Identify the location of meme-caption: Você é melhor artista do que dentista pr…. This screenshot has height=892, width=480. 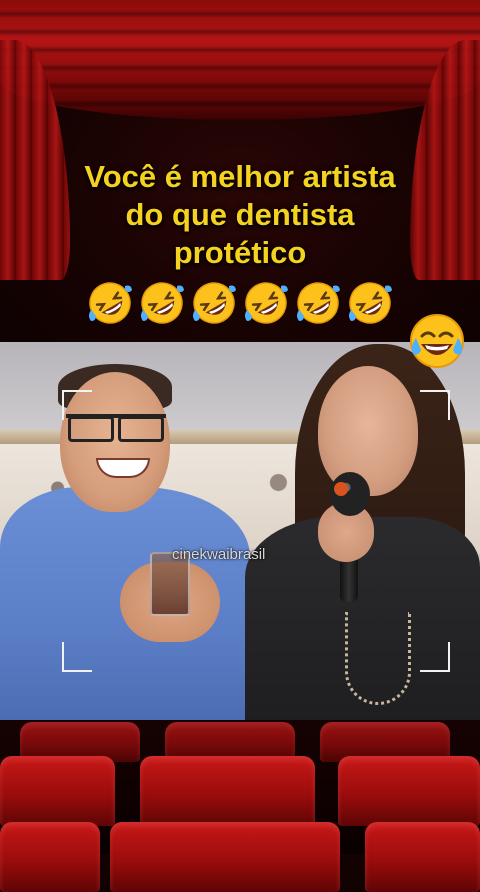
(240, 215).